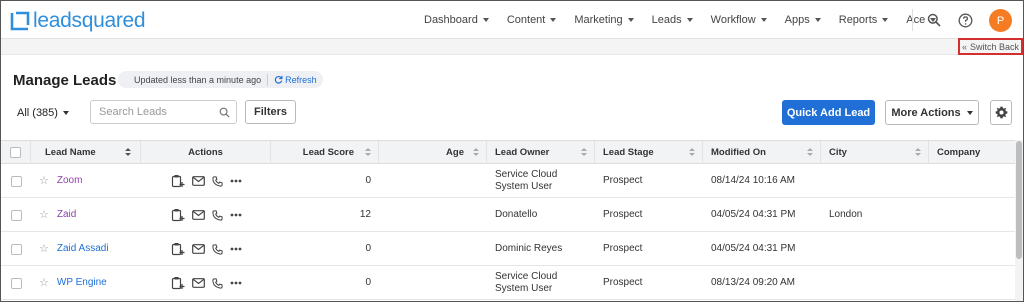  What do you see at coordinates (224, 112) in the screenshot?
I see `search-icon` at bounding box center [224, 112].